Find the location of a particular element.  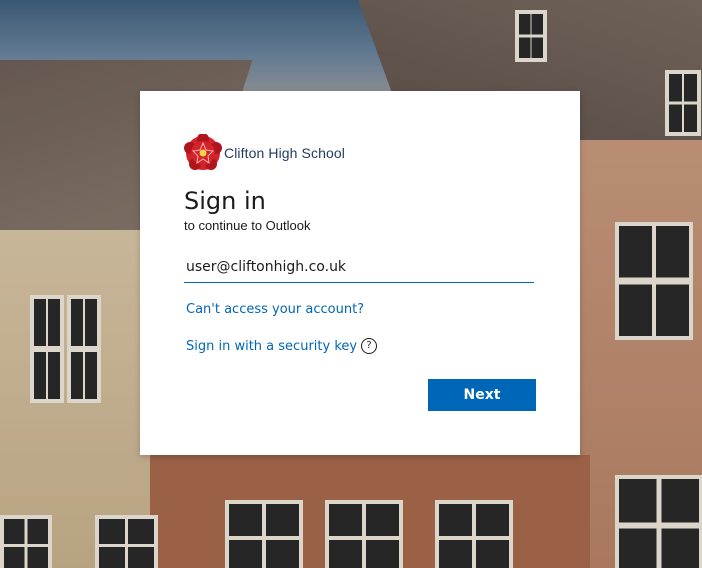

rose-crest-icon is located at coordinates (203, 153).